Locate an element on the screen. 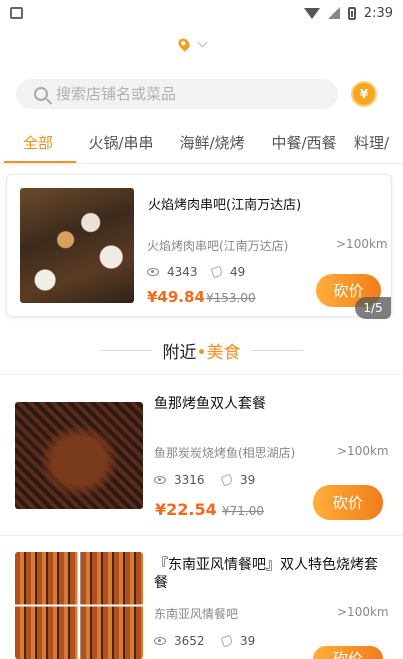 This screenshot has width=403, height=659. carousel-pager: 1/5 is located at coordinates (373, 308).